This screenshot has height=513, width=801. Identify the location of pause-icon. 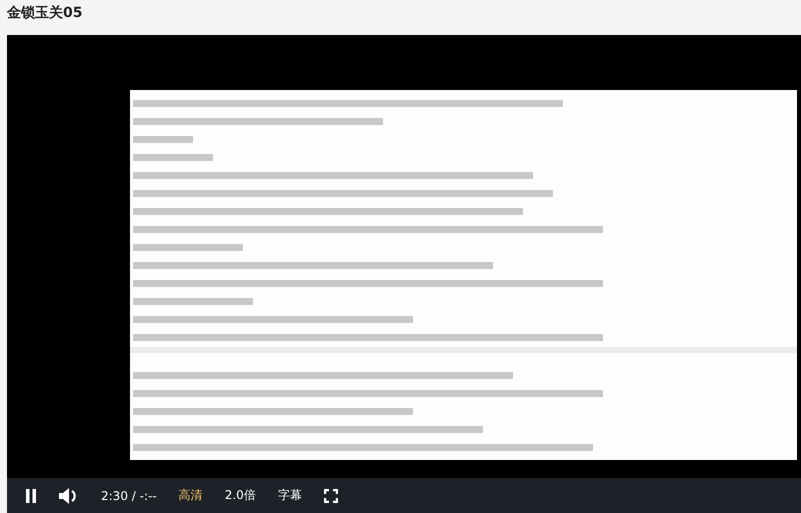
(31, 495).